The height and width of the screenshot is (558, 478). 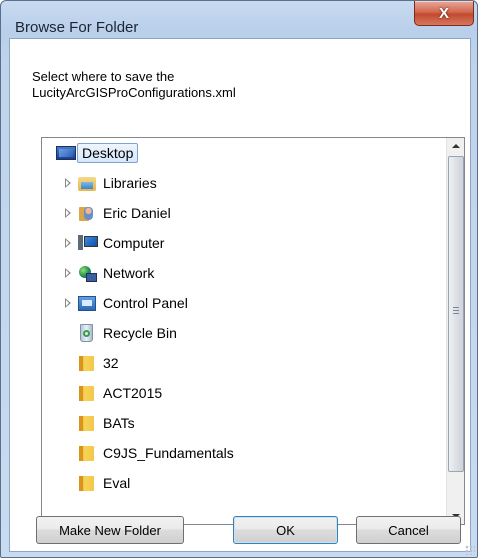 I want to click on vertical-scrollbar, so click(x=455, y=331).